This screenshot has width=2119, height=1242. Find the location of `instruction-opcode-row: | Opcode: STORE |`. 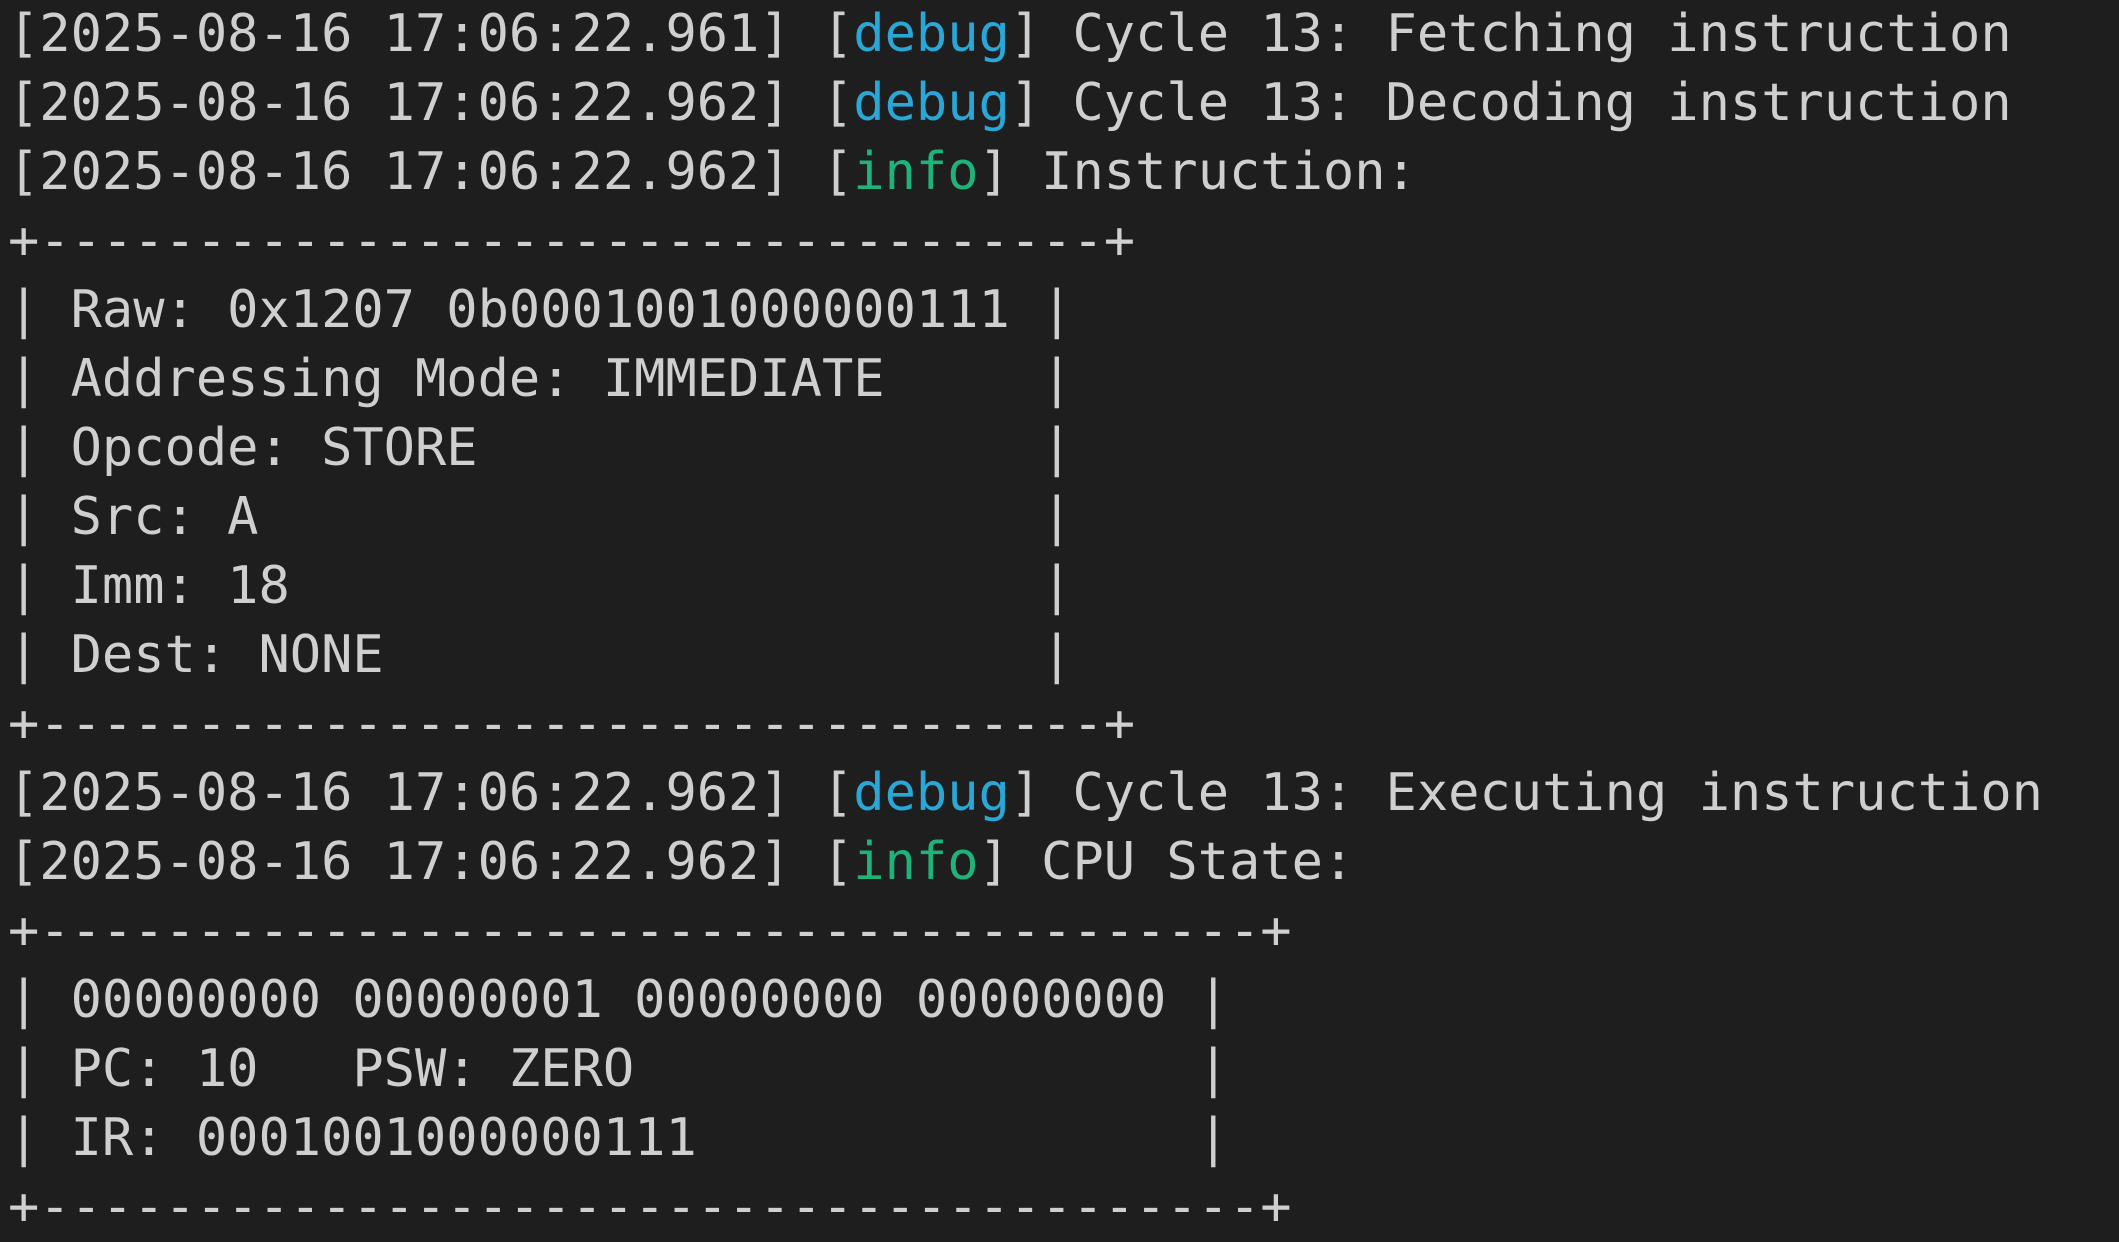

instruction-opcode-row: | Opcode: STORE | is located at coordinates (540, 448).